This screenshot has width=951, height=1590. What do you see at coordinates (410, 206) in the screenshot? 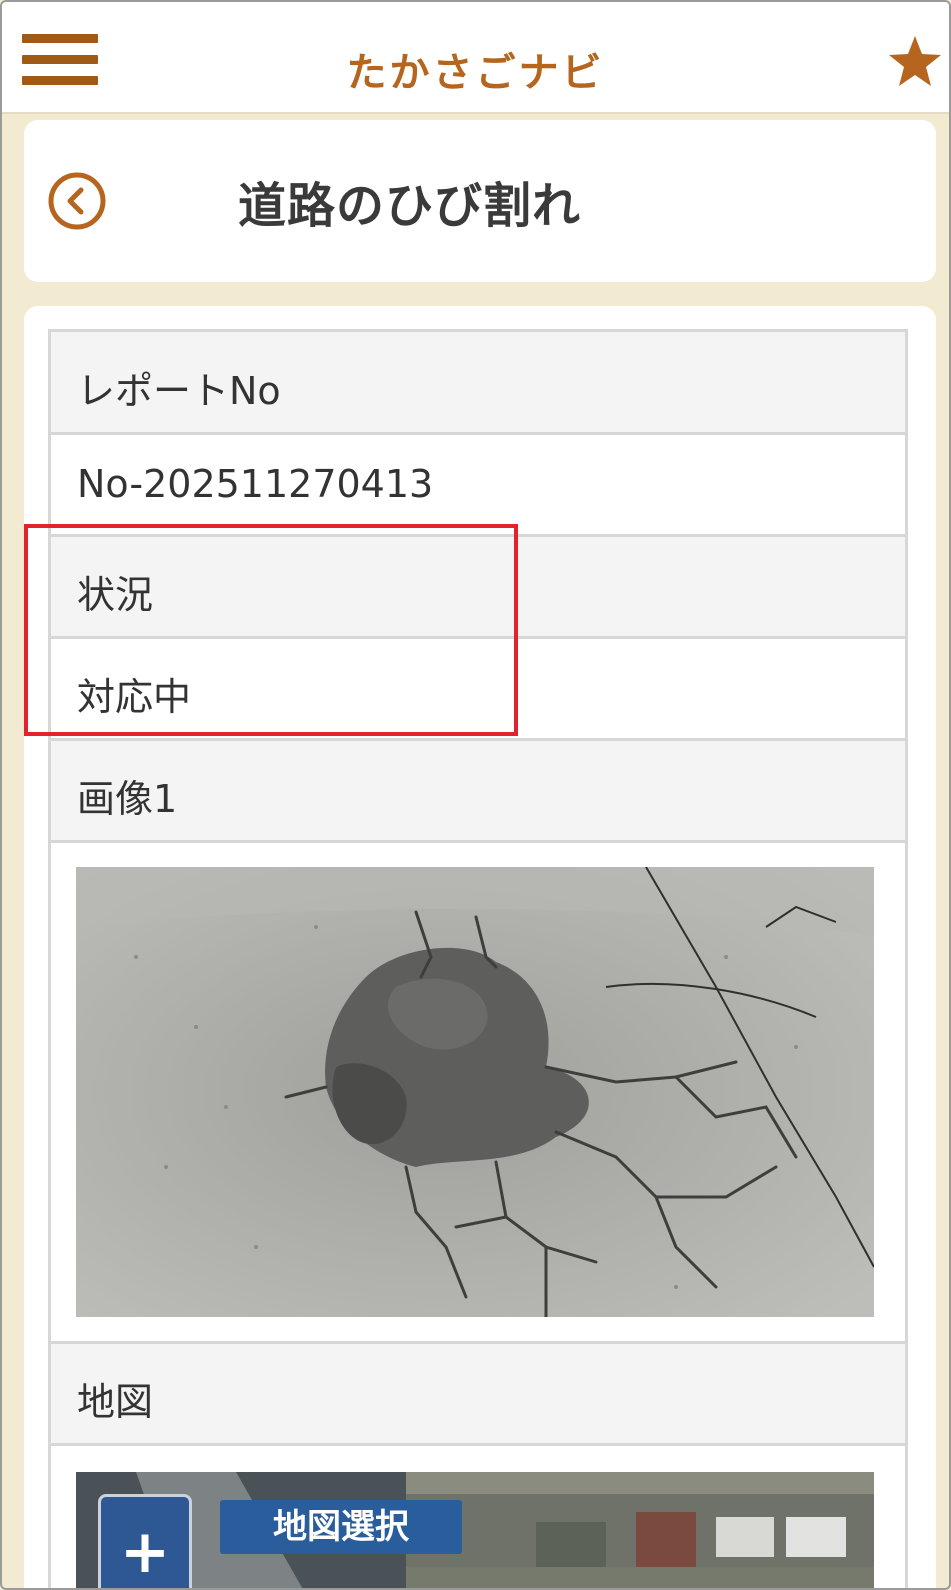
I see `page-title: 道路のひび割れ` at bounding box center [410, 206].